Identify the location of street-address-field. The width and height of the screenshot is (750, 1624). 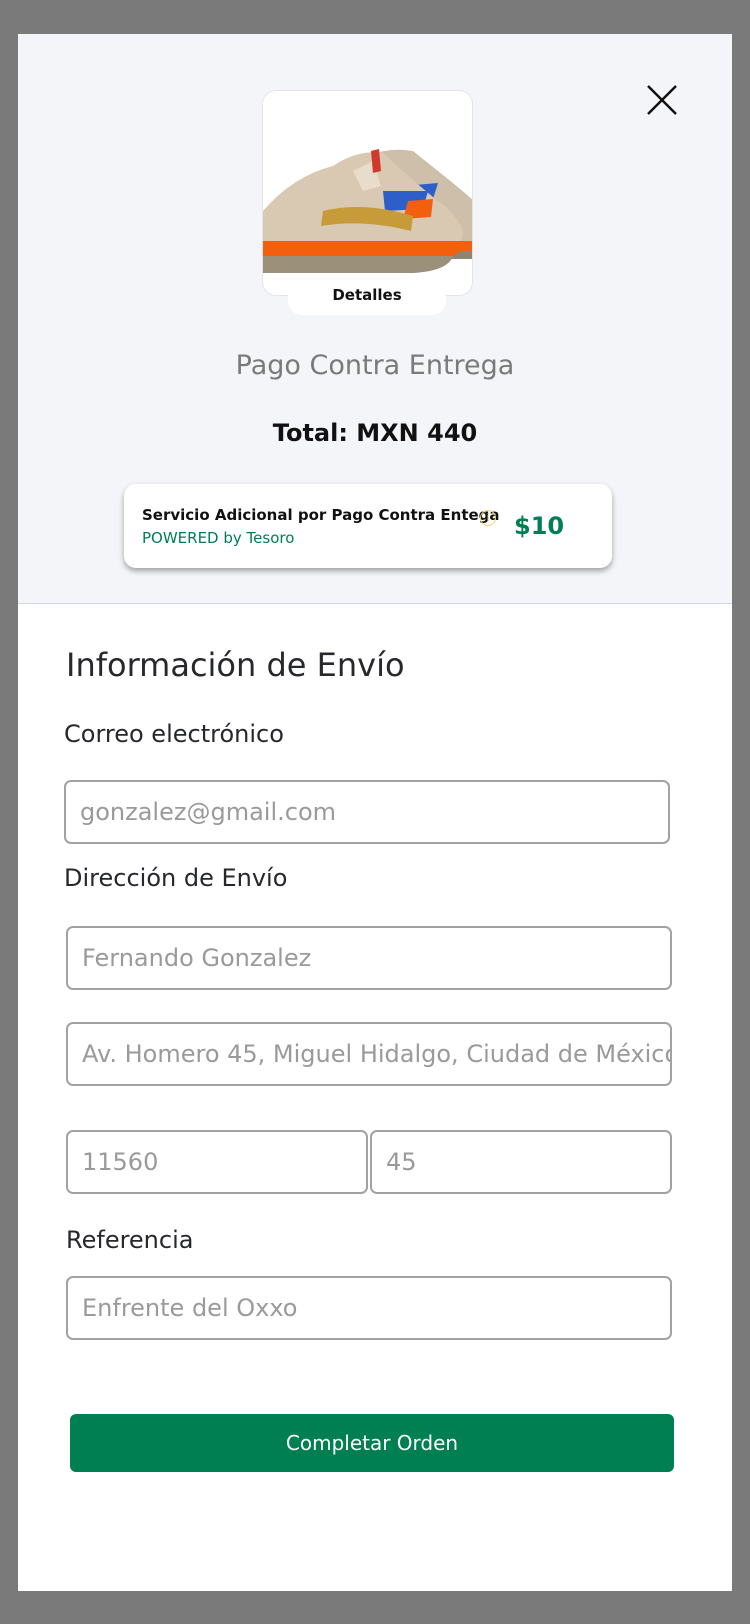
(369, 1054).